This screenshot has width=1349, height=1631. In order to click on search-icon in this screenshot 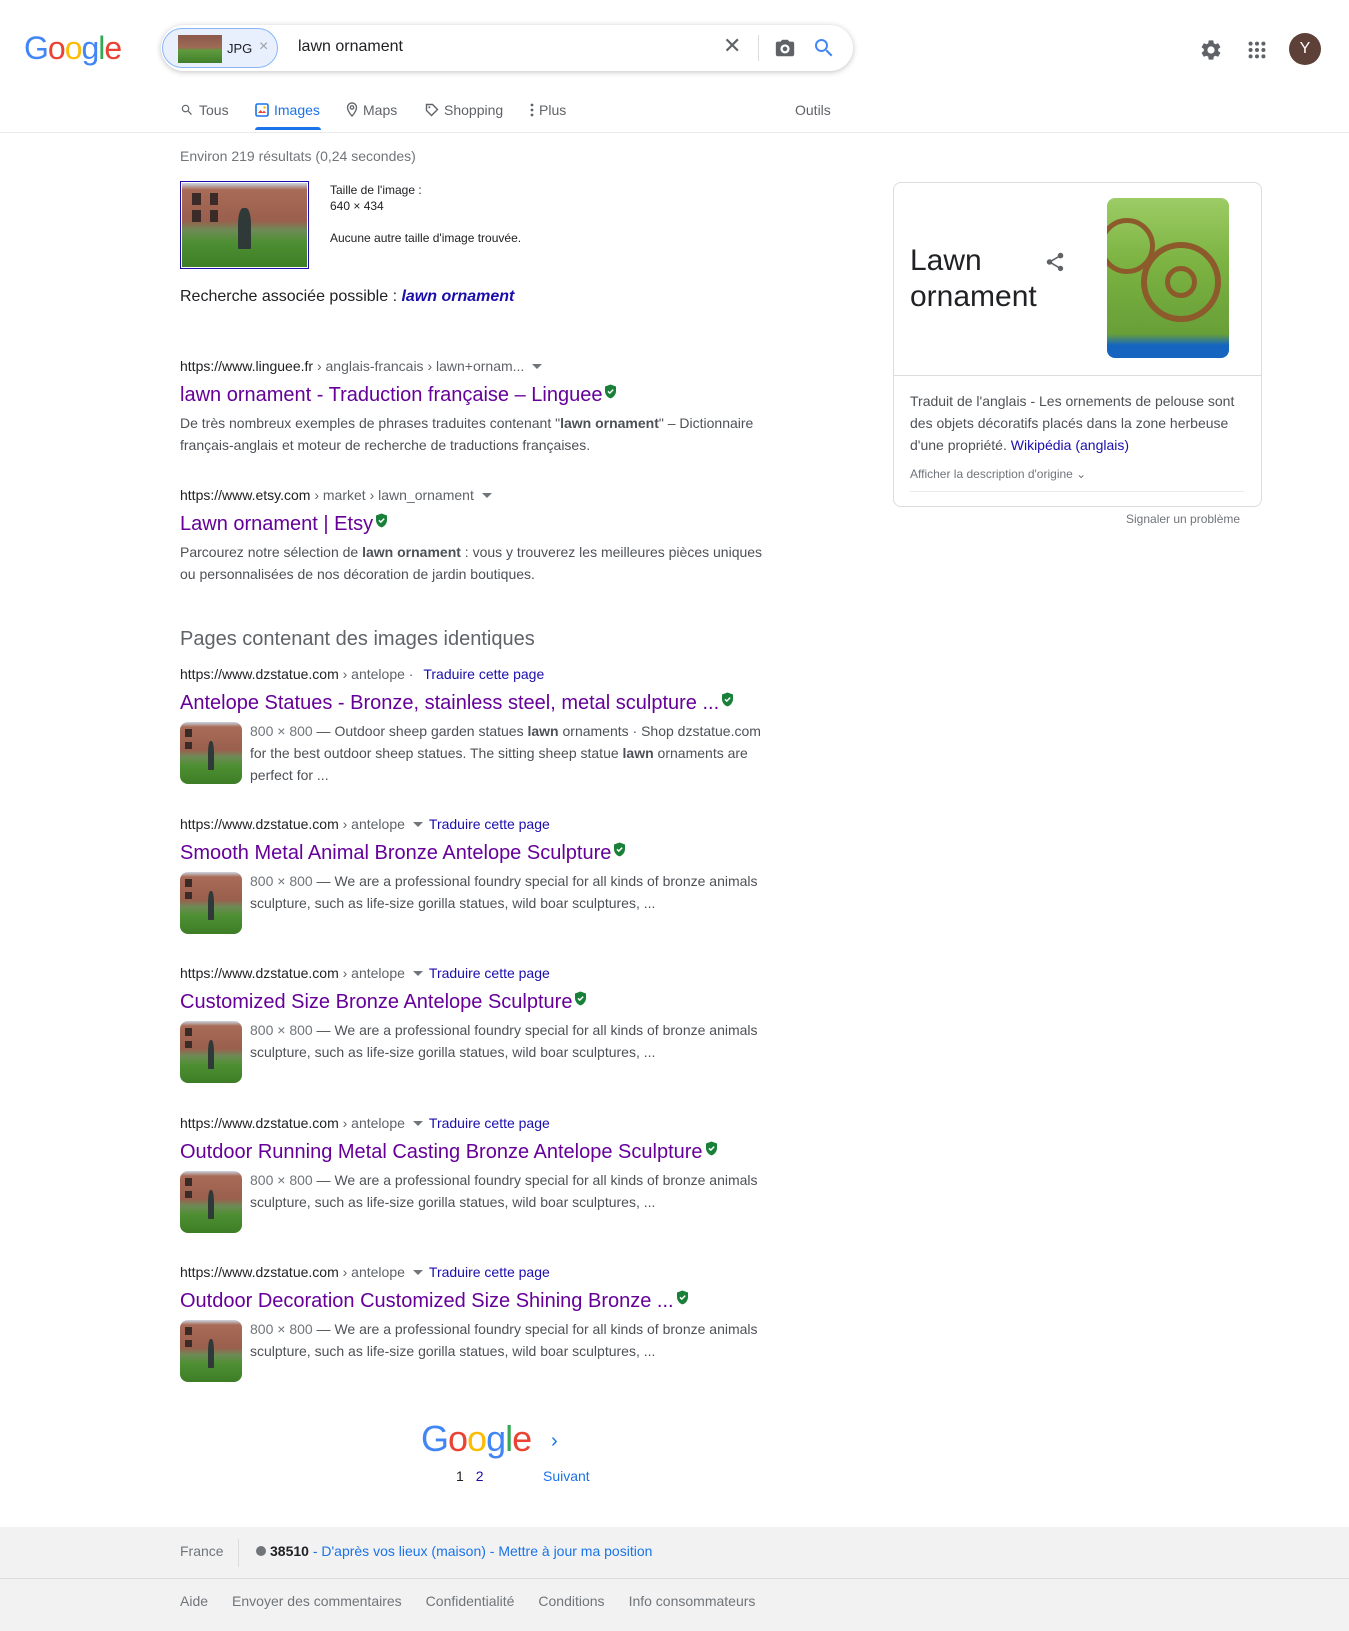, I will do `click(824, 48)`.